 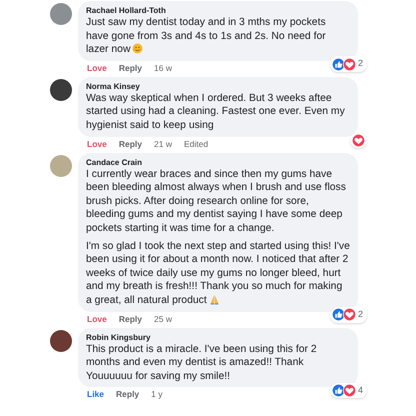 I want to click on comment-text: Was way skeptical when I ordered. But 3 weeks aftee started using had a cleaning. Fastest one ever. Even my hygienist said to keep using, so click(x=216, y=112).